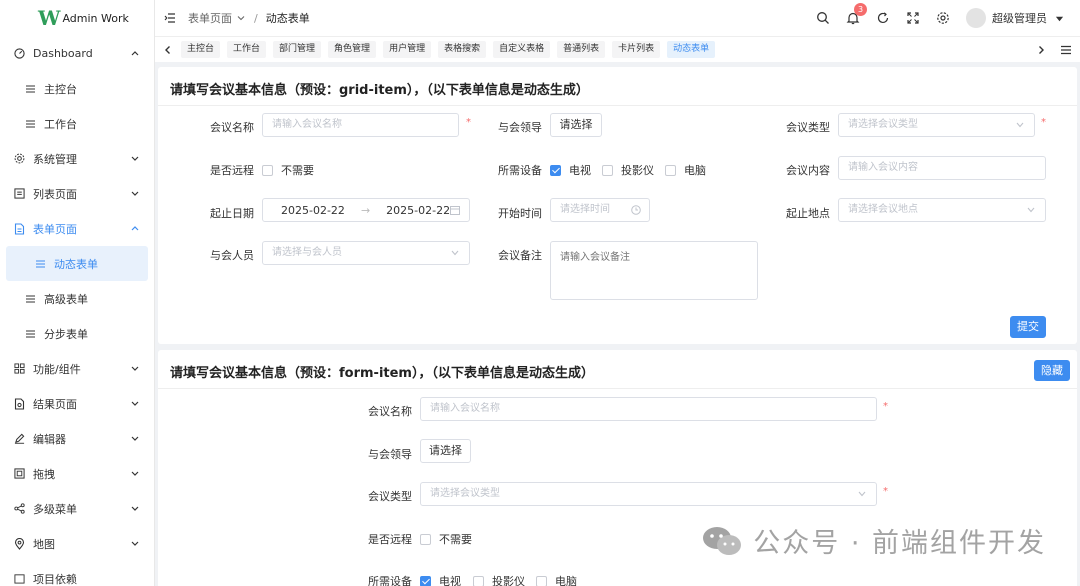  Describe the element at coordinates (55, 509) in the screenshot. I see `sidebar-item-label: 多级菜单` at that location.